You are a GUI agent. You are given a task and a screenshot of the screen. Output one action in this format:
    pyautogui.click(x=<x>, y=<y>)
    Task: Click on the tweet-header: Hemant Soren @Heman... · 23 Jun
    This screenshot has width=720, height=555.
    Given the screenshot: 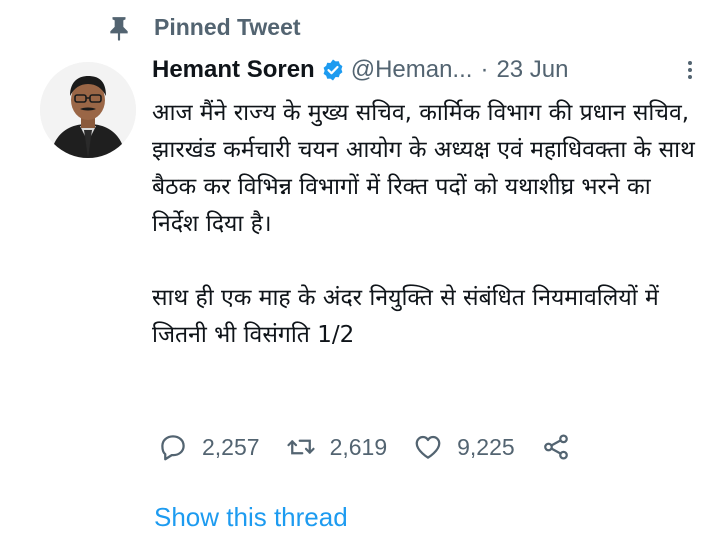 What is the action you would take?
    pyautogui.click(x=427, y=70)
    